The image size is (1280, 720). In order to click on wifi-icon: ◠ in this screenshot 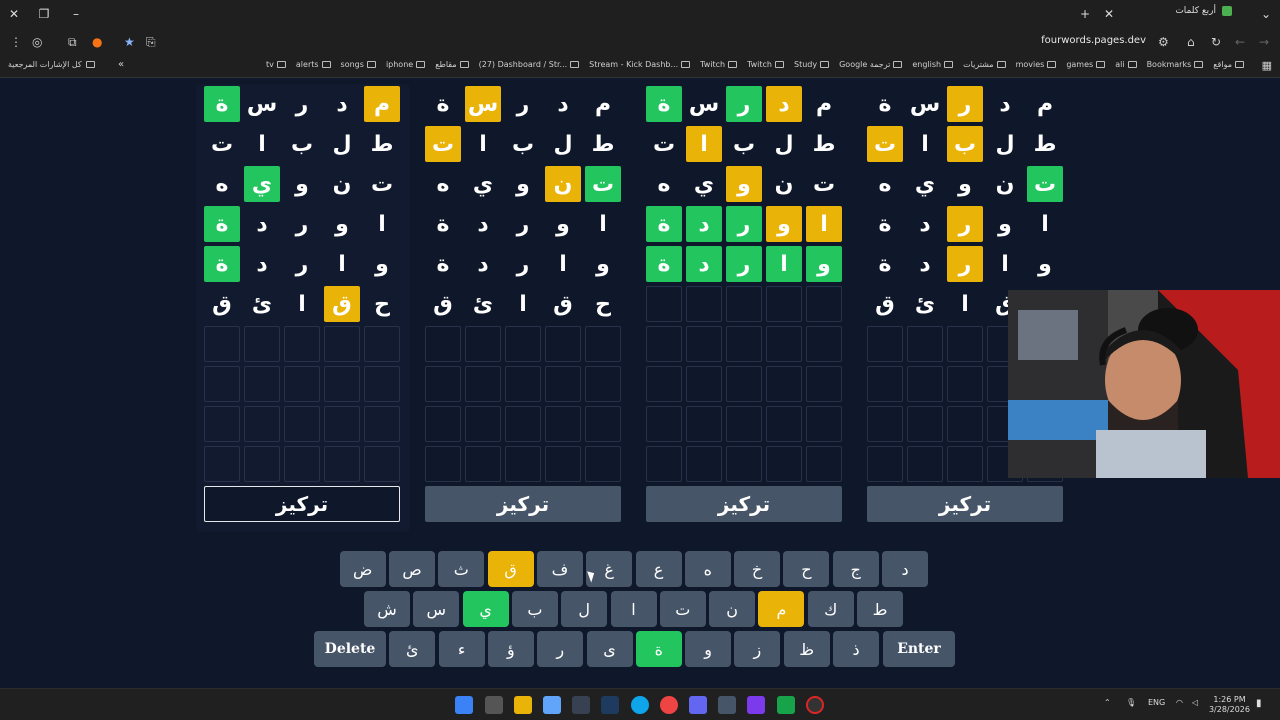, I will do `click(1179, 702)`.